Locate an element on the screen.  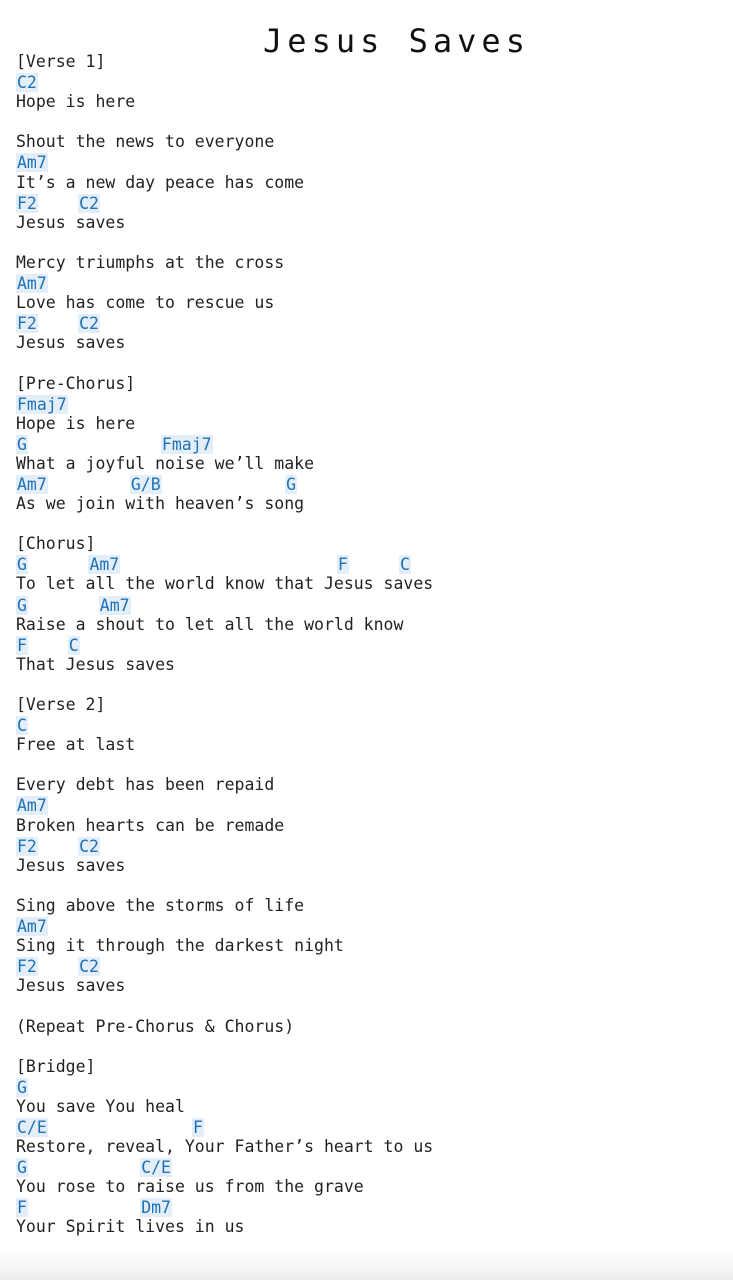
lyric-line: (Repeat Pre-Chorus & Chorus) is located at coordinates (155, 1026).